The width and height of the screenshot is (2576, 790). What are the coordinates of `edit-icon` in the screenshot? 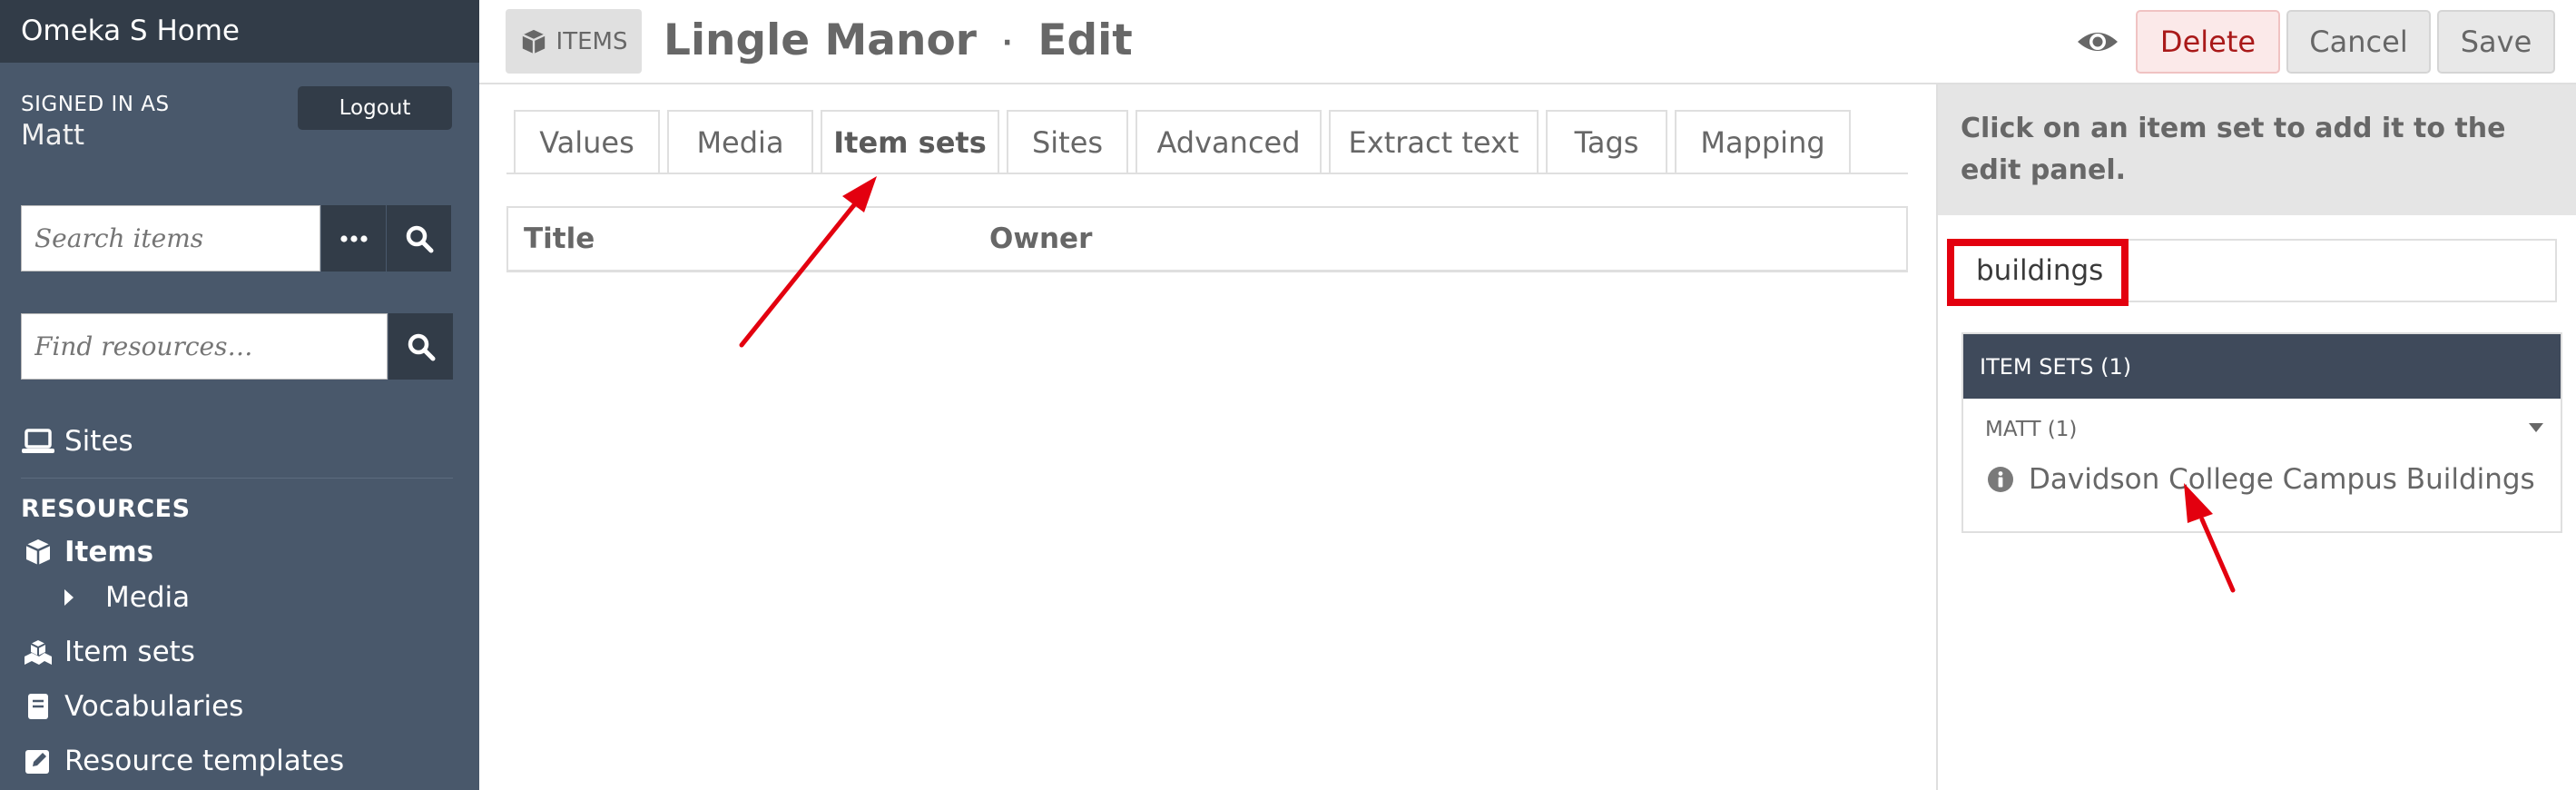 It's located at (38, 761).